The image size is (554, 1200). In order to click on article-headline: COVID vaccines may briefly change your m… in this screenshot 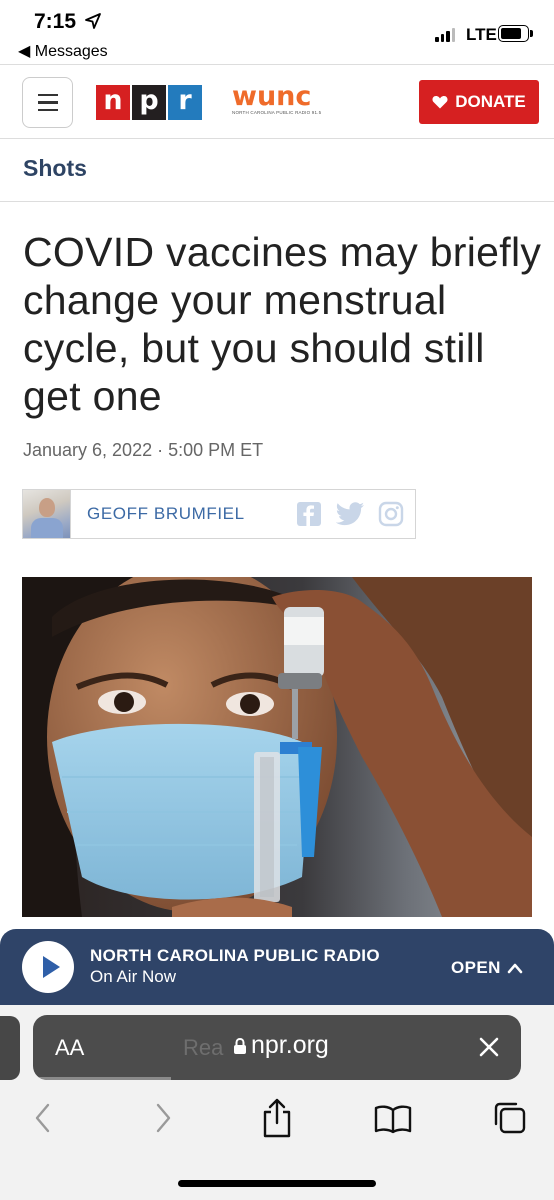, I will do `click(282, 324)`.